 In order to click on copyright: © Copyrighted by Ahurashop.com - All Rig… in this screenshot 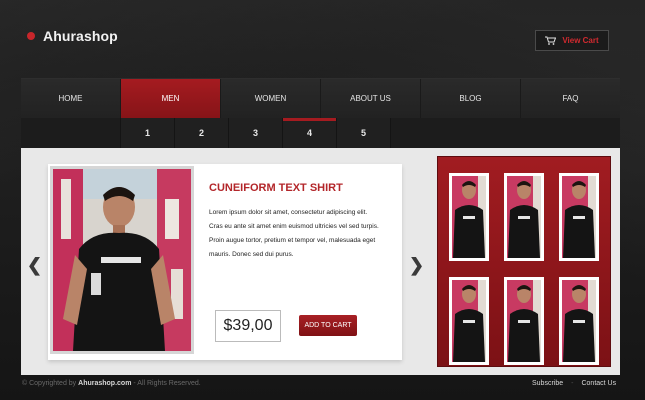, I will do `click(111, 383)`.